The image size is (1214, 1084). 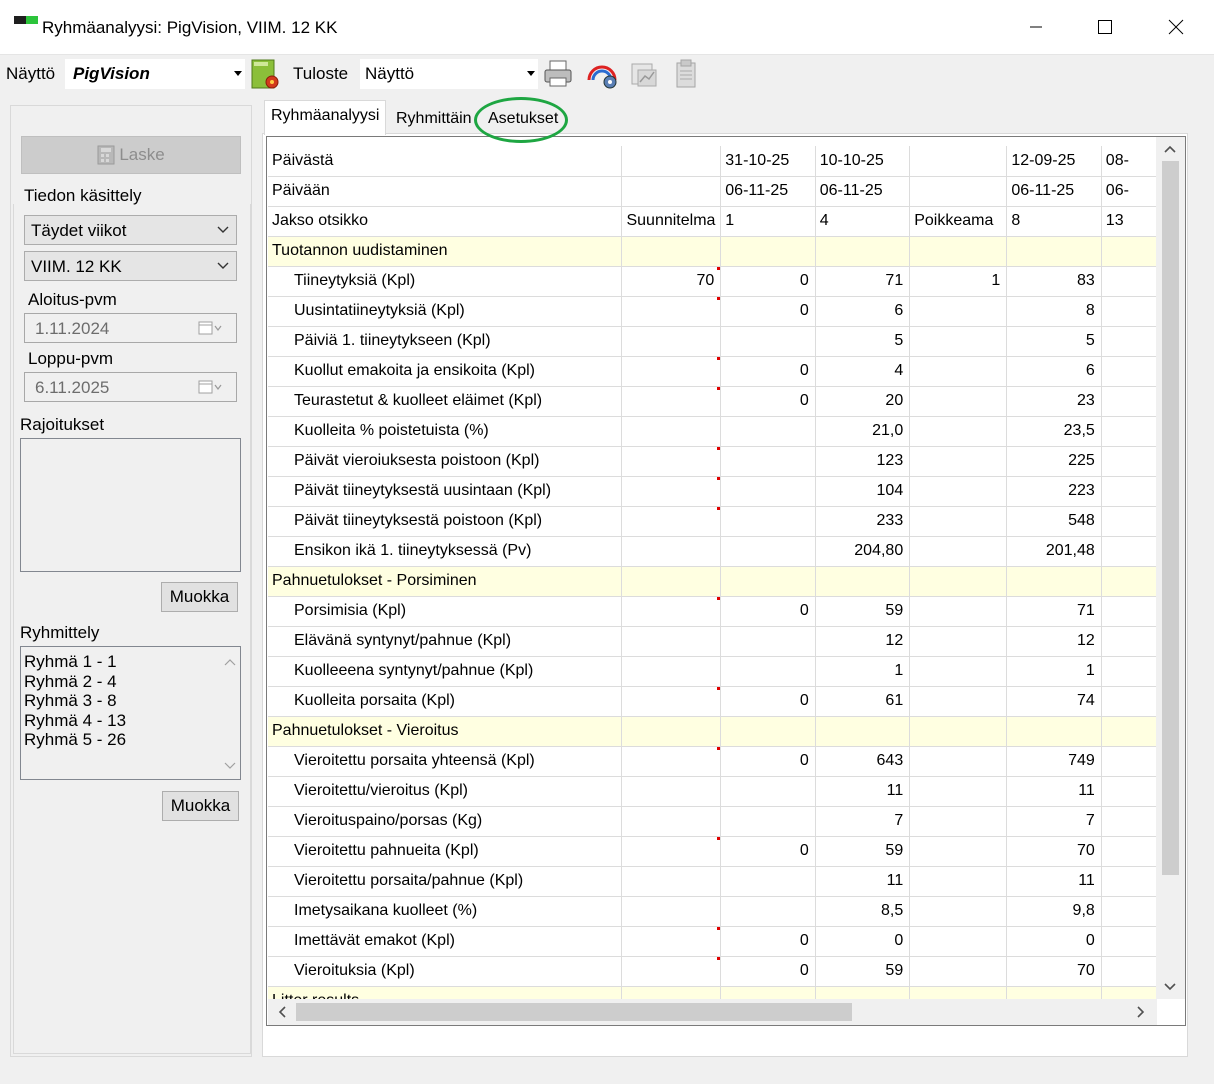 I want to click on row-label: Vieroituspaino/porsas (Kg), so click(x=445, y=821).